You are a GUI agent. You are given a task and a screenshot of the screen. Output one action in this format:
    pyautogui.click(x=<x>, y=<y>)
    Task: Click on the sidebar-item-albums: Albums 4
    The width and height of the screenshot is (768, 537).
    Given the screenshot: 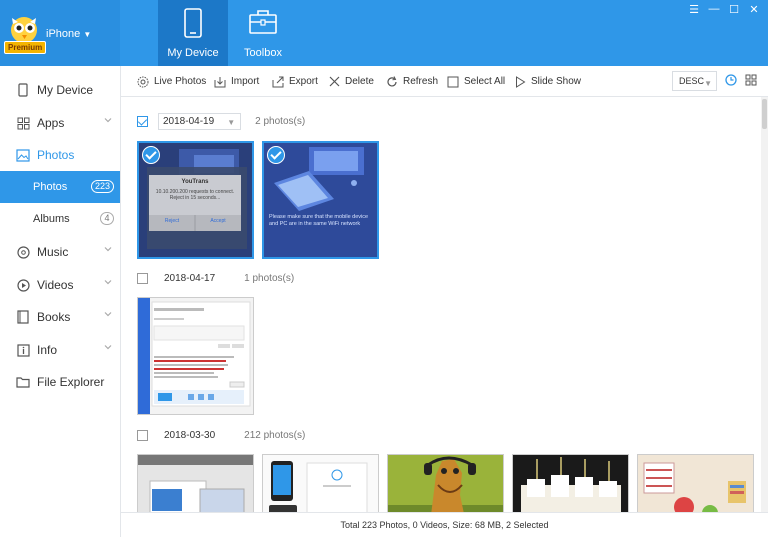 What is the action you would take?
    pyautogui.click(x=60, y=219)
    